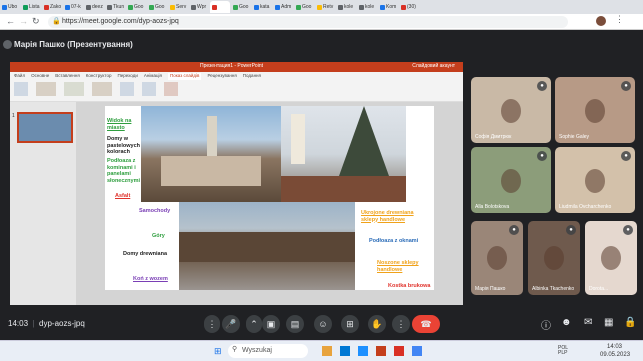 This screenshot has height=361, width=643. Describe the element at coordinates (231, 324) in the screenshot. I see `mic-icon: 🎤` at that location.